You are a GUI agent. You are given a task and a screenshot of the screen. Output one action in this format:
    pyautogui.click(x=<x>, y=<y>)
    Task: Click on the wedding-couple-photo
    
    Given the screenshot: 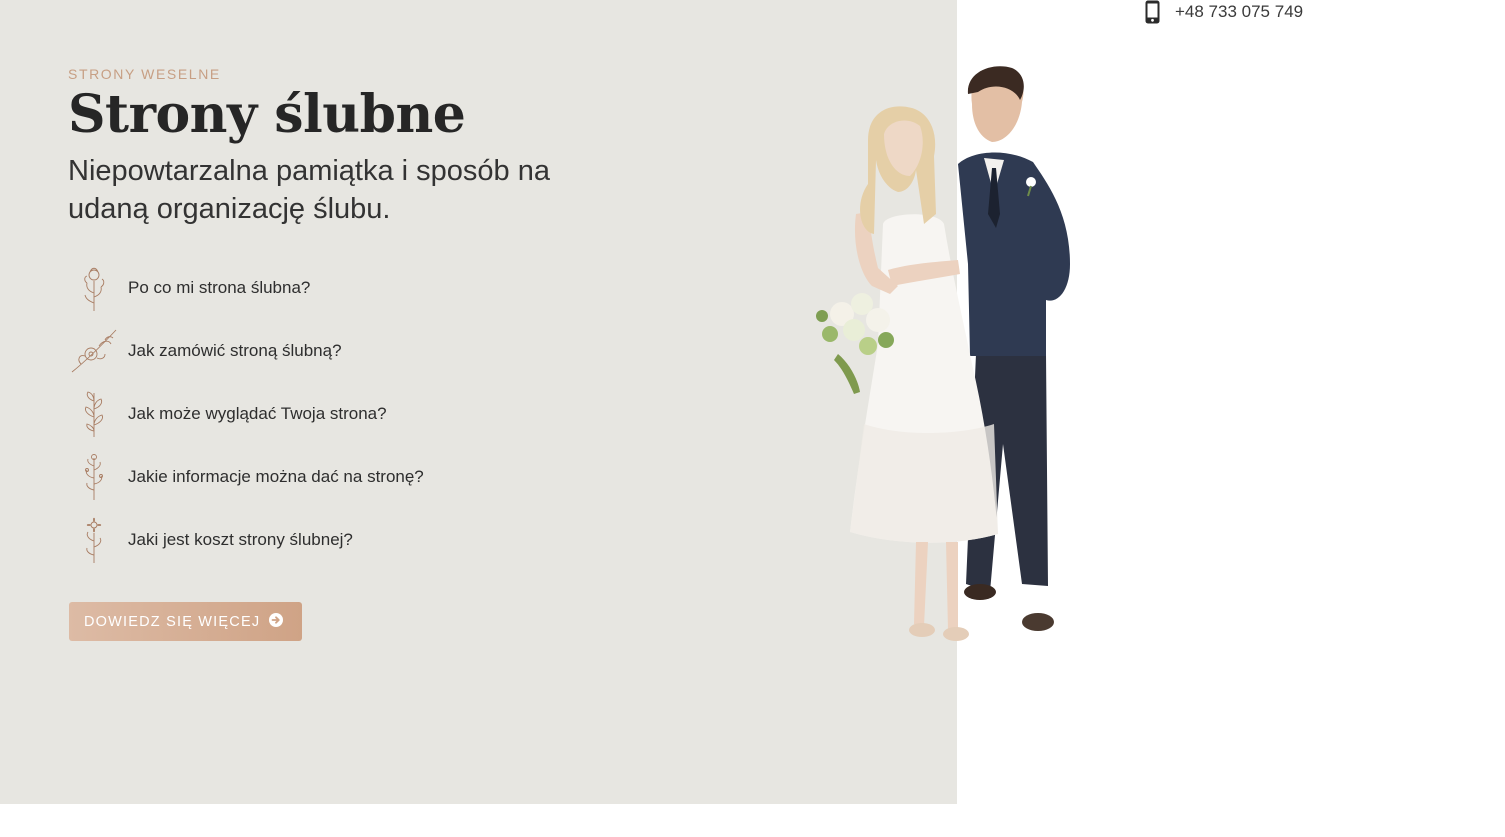 What is the action you would take?
    pyautogui.click(x=943, y=355)
    